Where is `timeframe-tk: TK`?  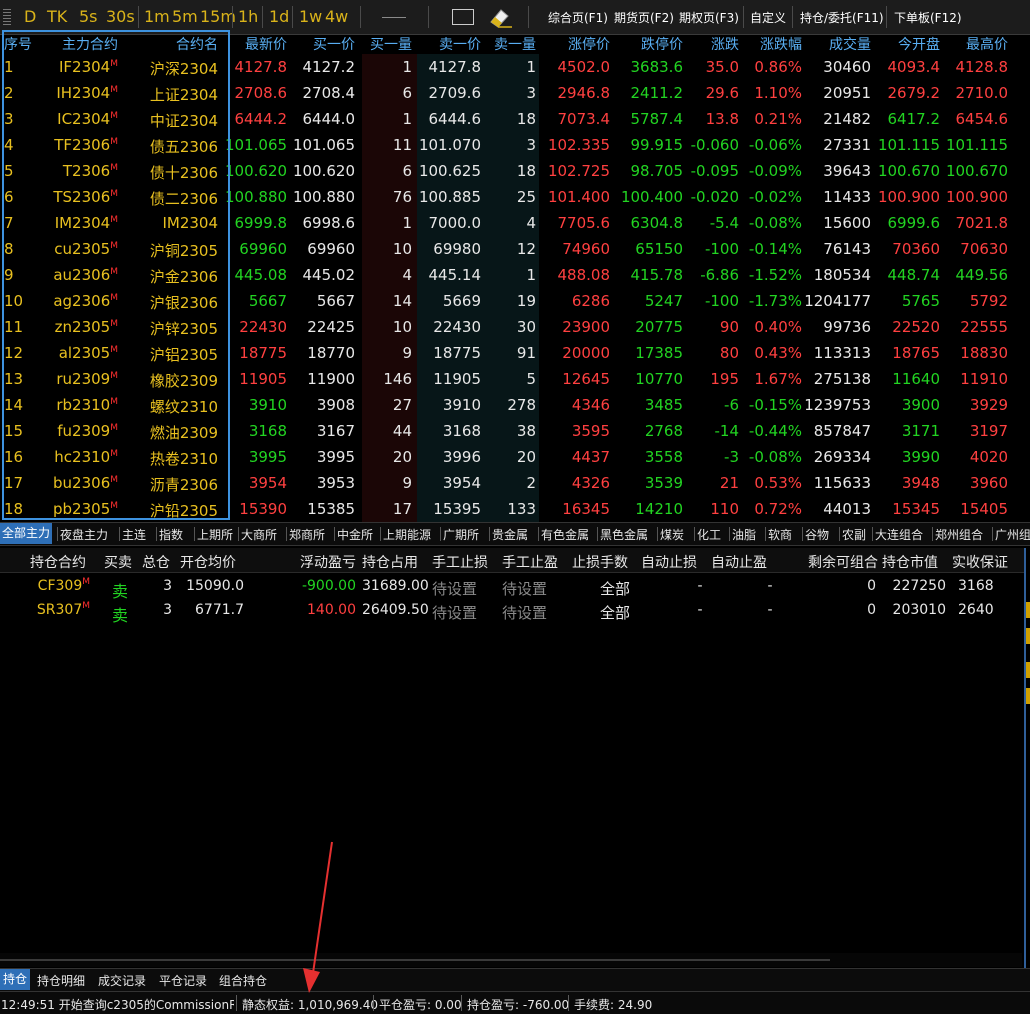
timeframe-tk: TK is located at coordinates (57, 16).